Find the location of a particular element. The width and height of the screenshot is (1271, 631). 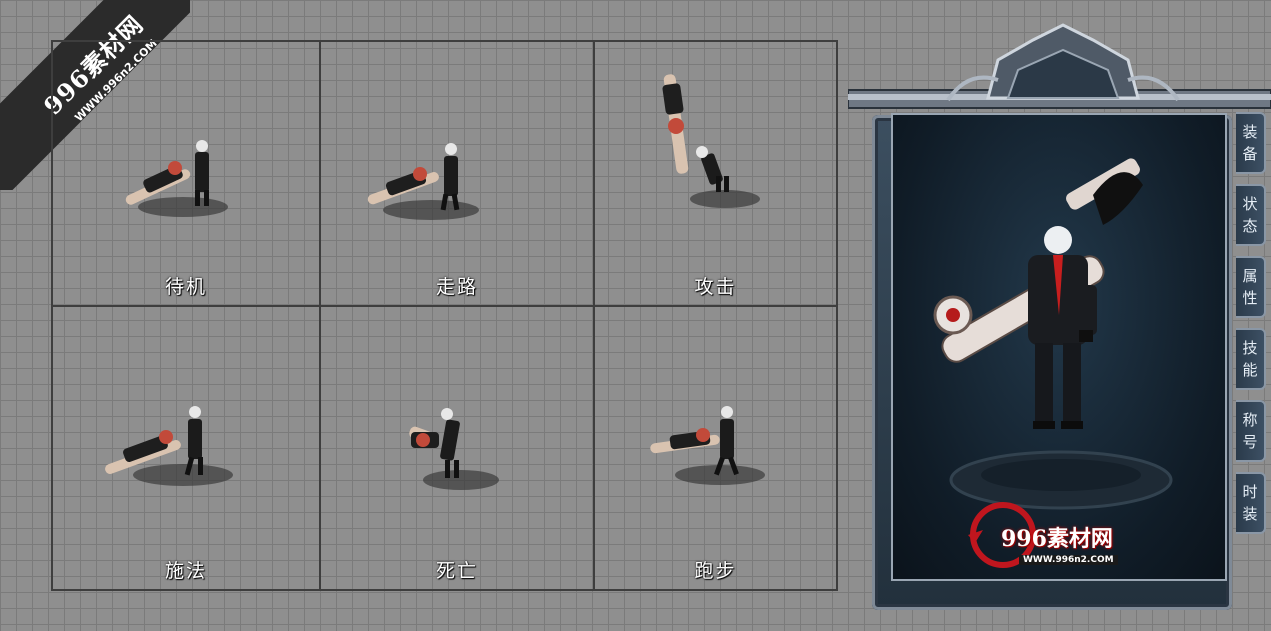

cast-sprite is located at coordinates (169, 446).